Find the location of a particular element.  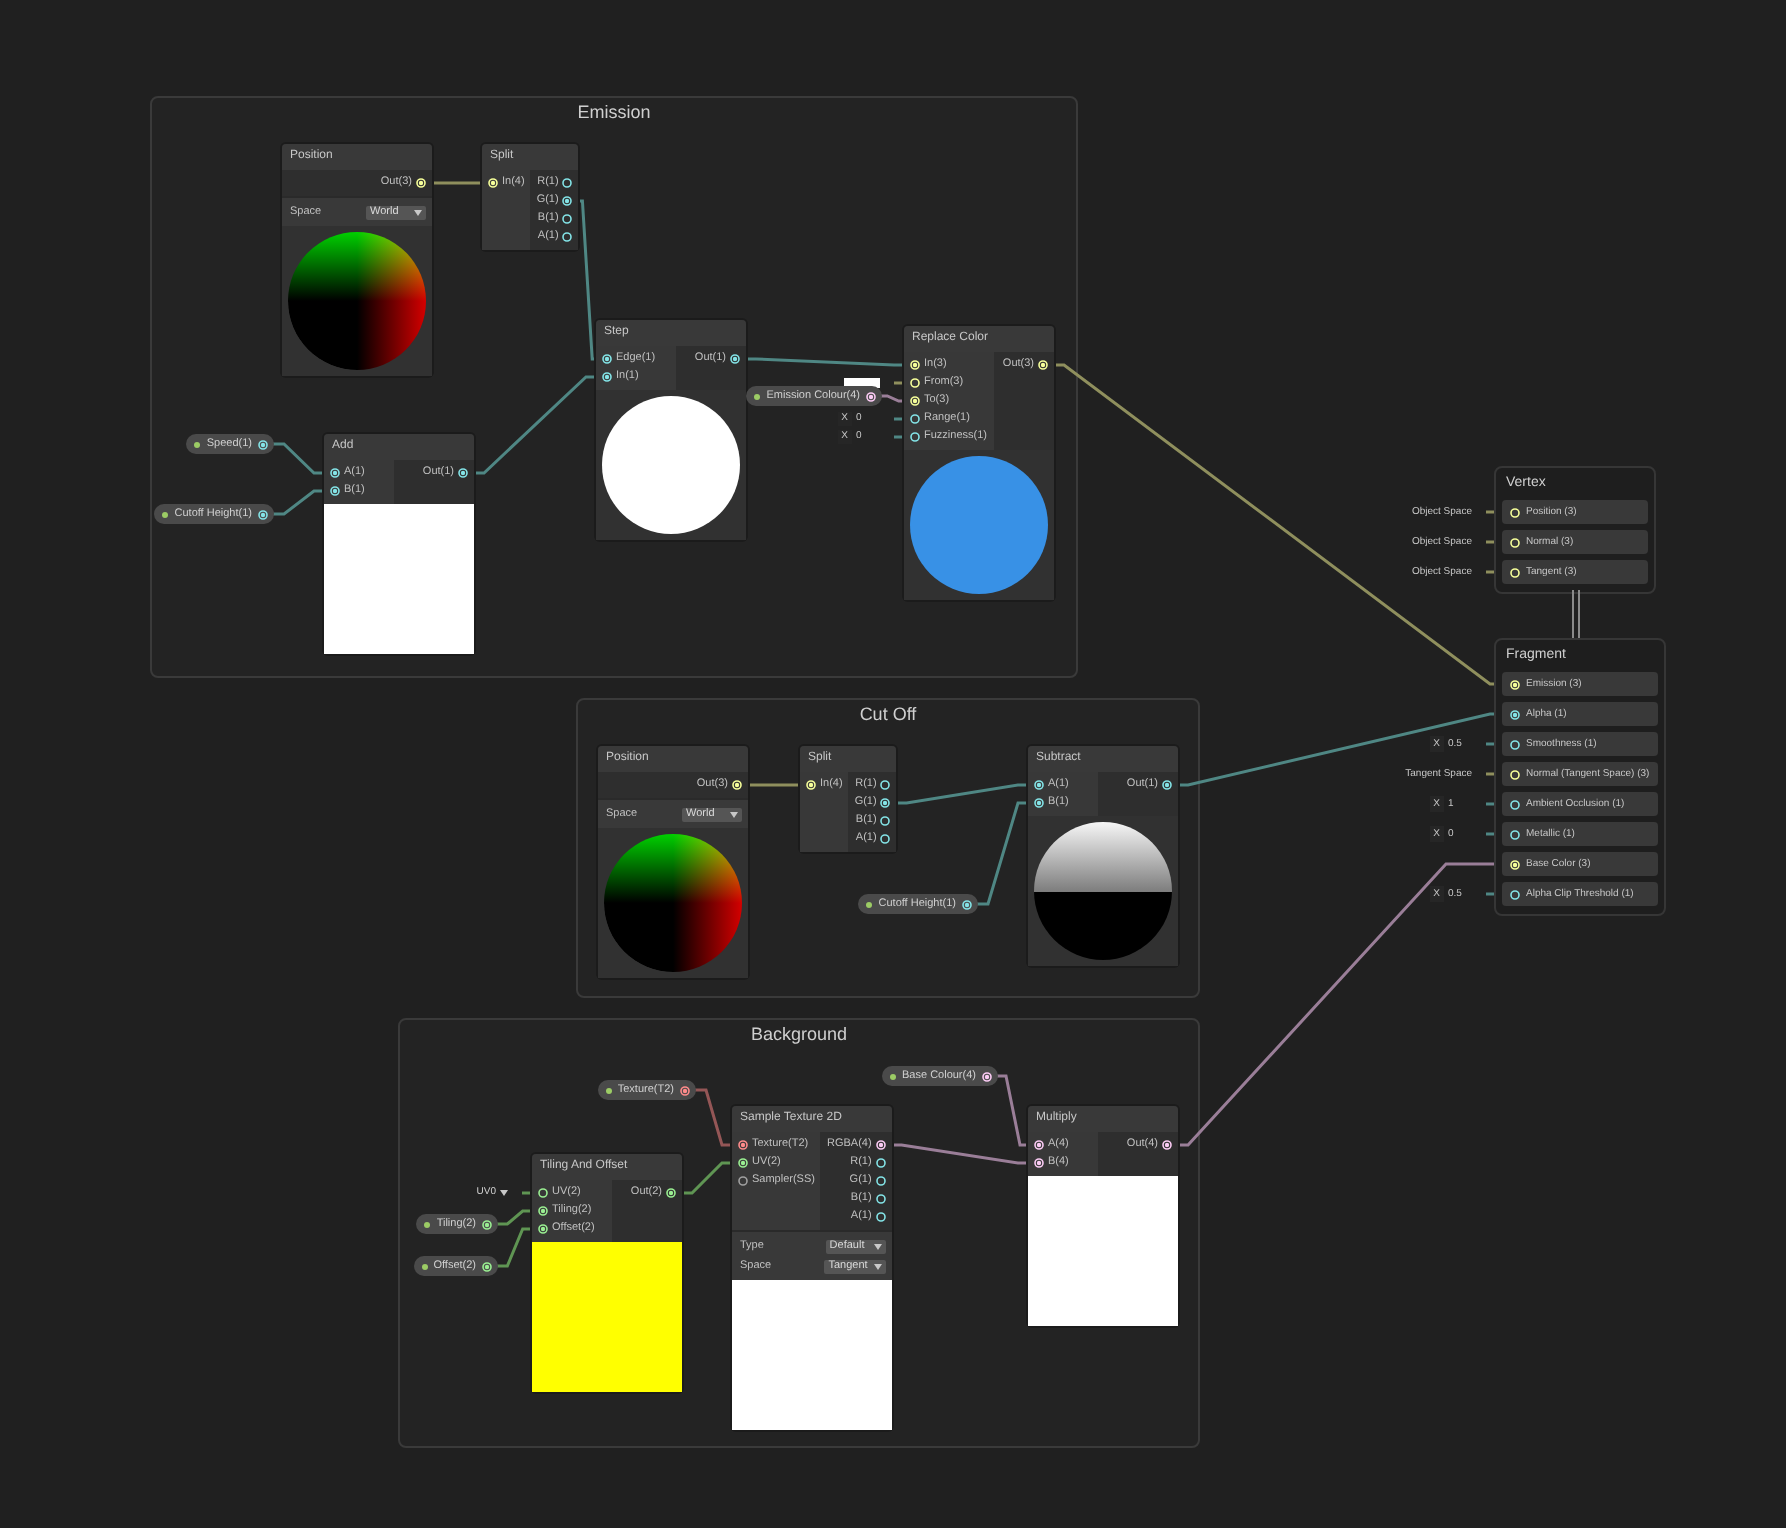

group-title: Emission is located at coordinates (614, 113).